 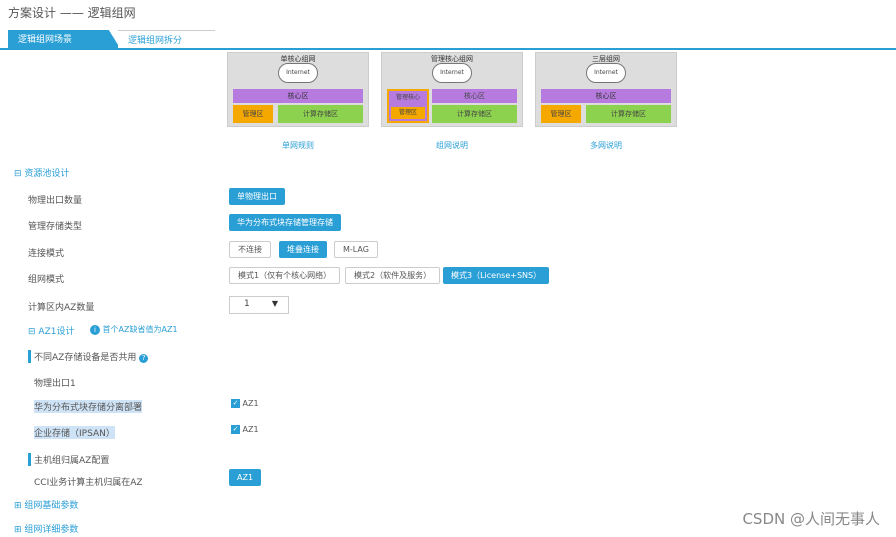 I want to click on enterprise-storage-checkbox: ✓ AZ1, so click(x=245, y=429).